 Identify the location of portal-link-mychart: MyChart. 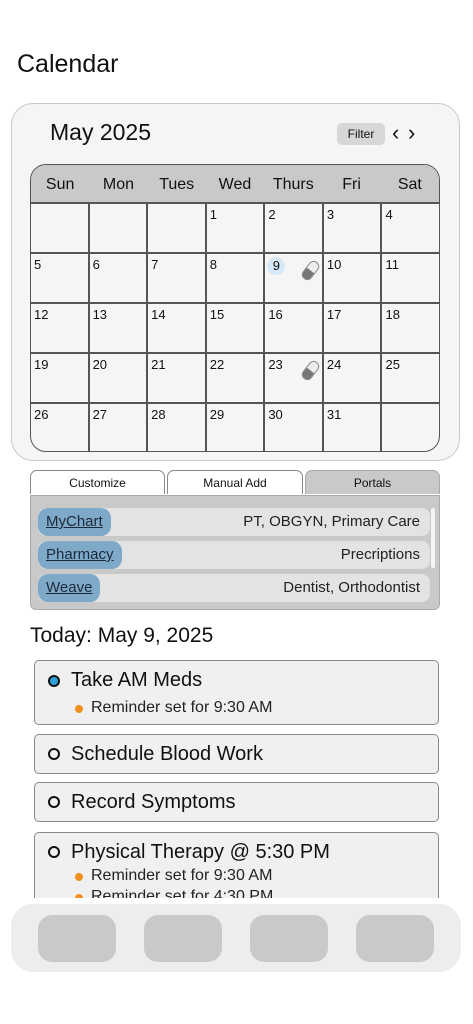
(74, 522).